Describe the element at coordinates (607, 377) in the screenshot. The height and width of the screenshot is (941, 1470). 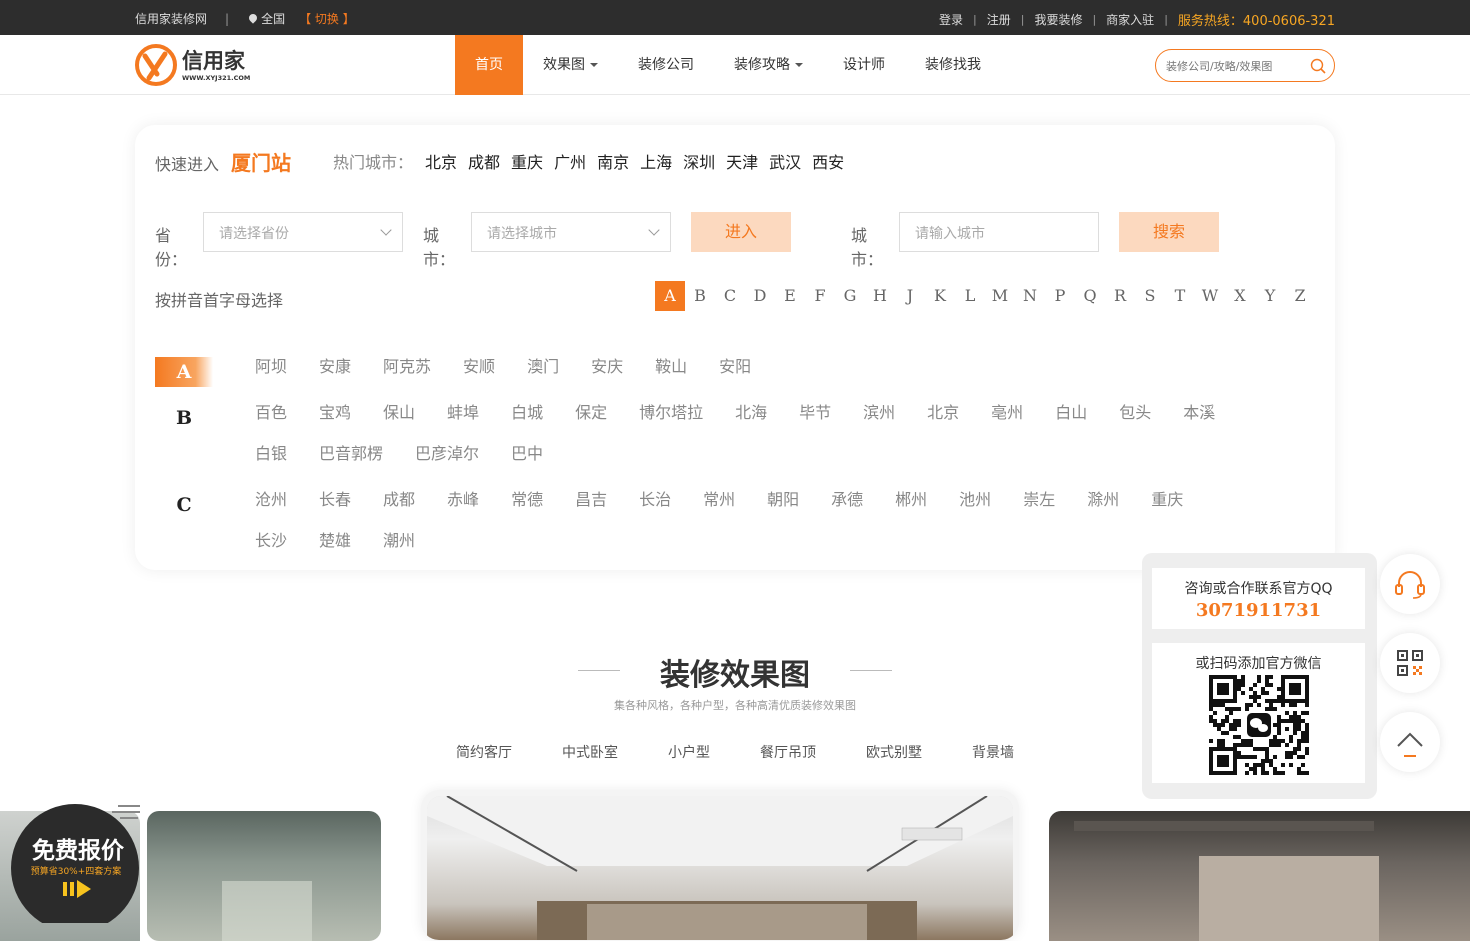
I see `city-link: 安庆` at that location.